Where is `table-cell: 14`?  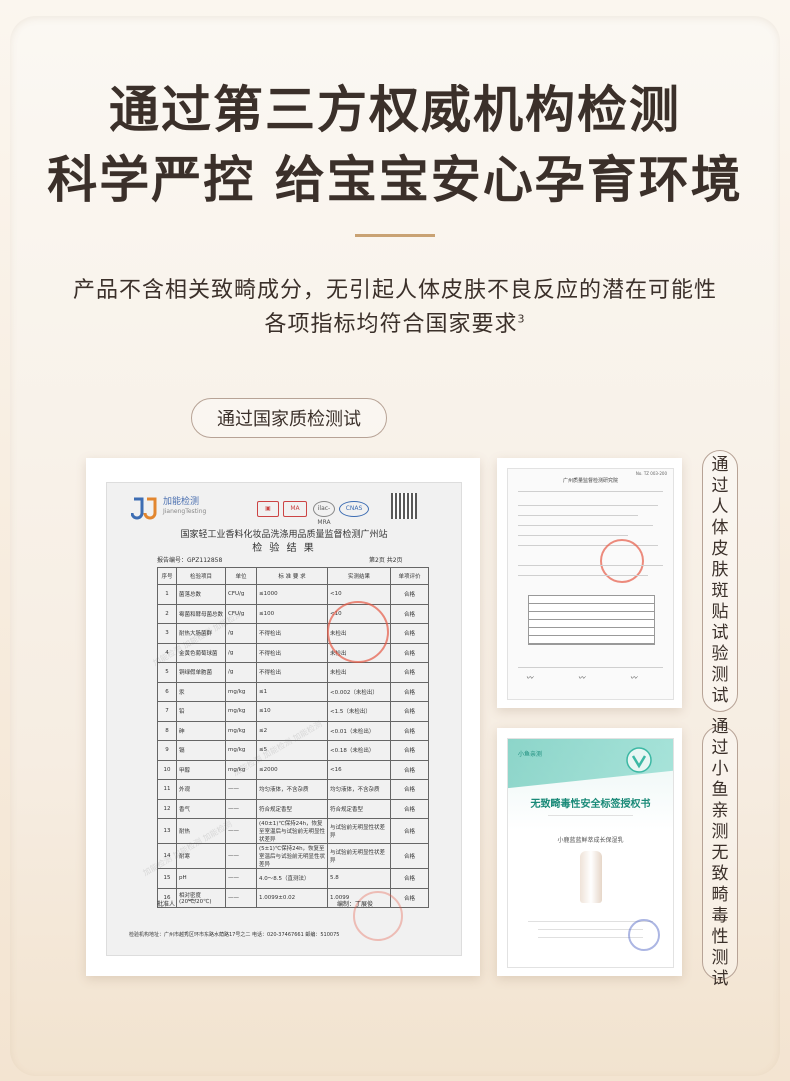
table-cell: 14 is located at coordinates (167, 856).